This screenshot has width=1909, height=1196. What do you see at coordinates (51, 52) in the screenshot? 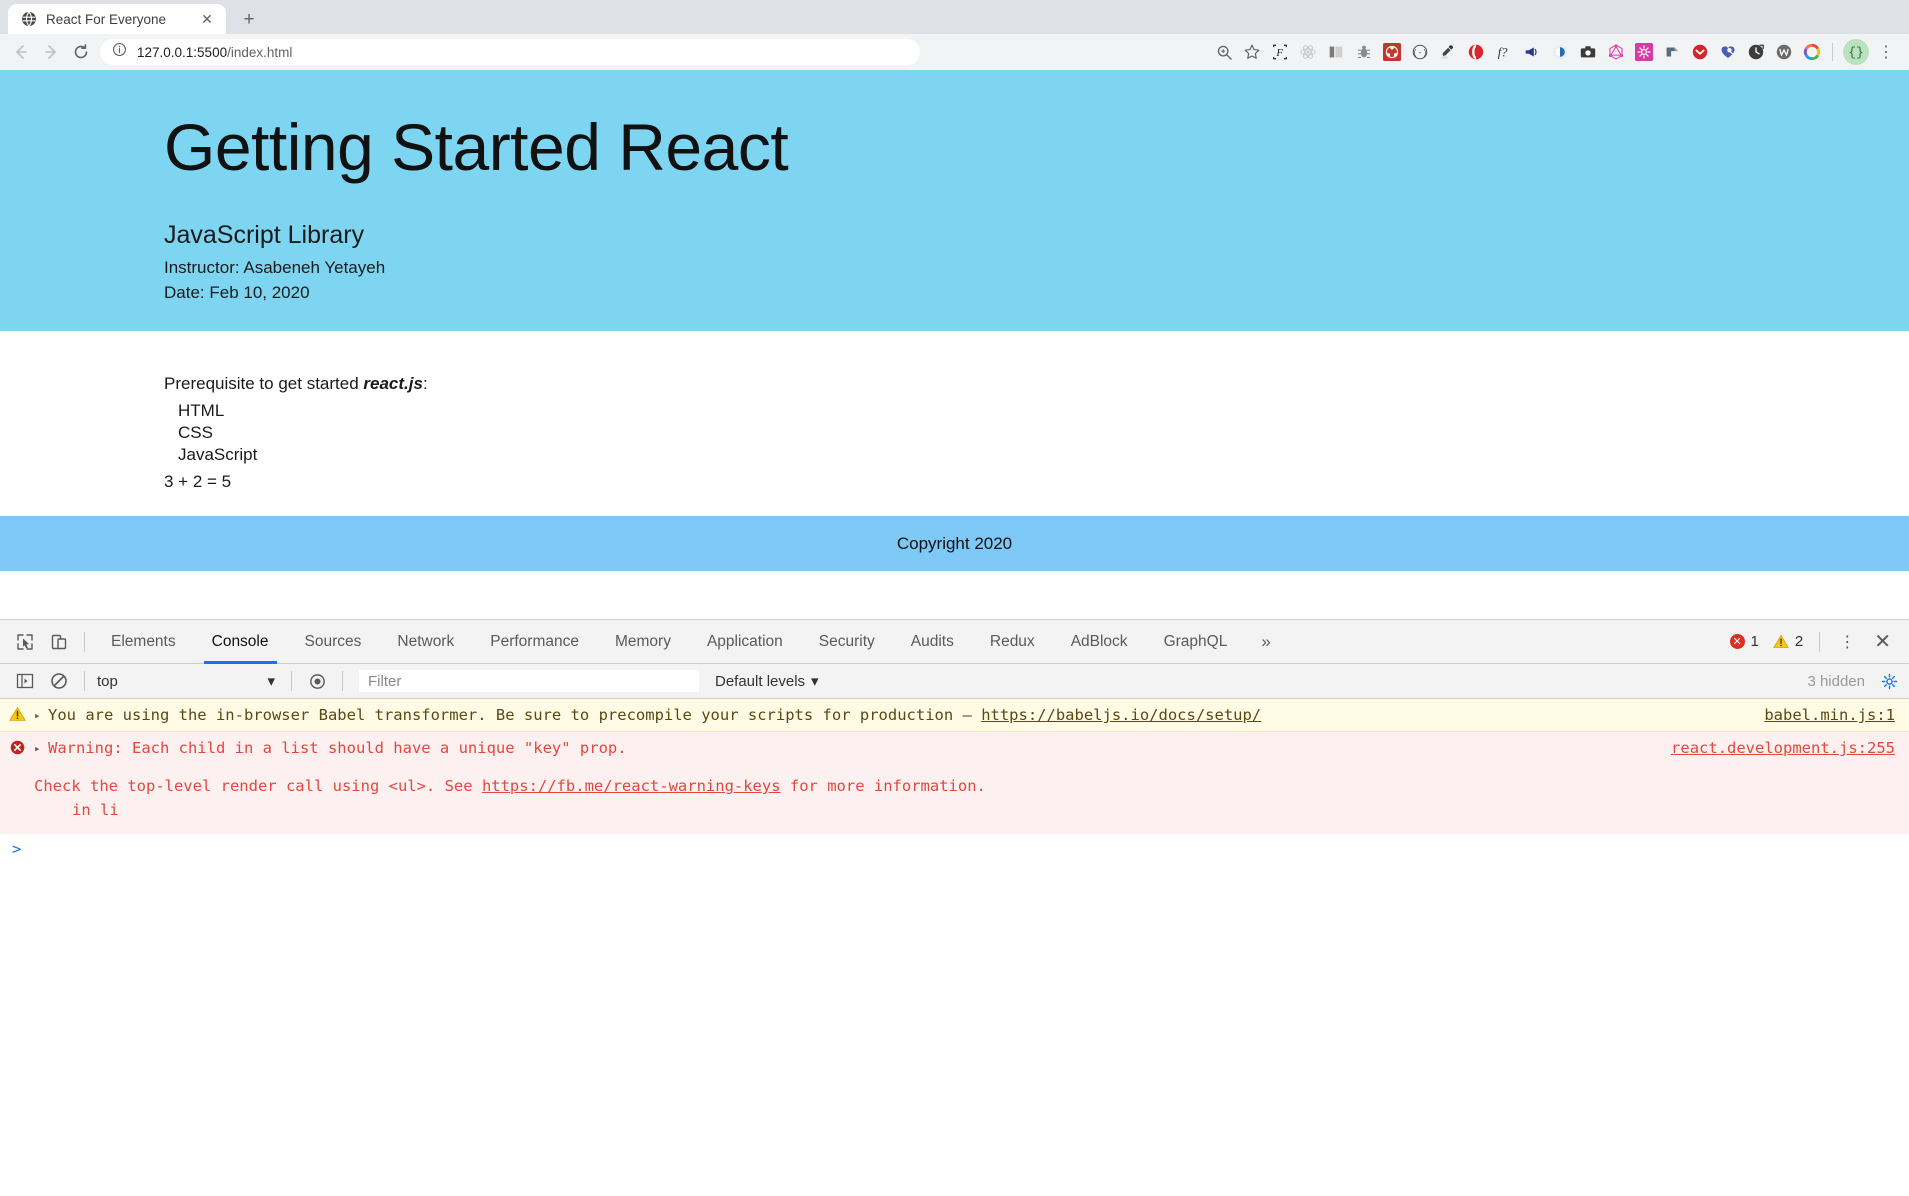
I see `forward-icon` at bounding box center [51, 52].